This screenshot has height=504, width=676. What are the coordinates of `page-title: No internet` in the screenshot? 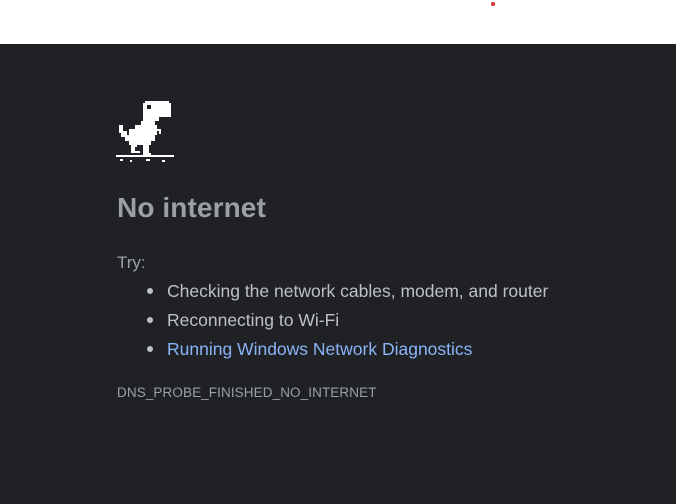 It's located at (191, 207).